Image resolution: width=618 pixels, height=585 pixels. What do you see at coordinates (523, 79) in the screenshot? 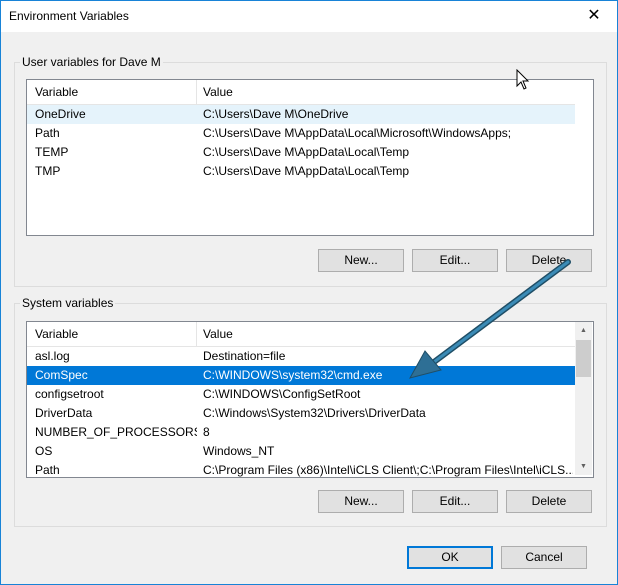
I see `mouse-pointer-icon` at bounding box center [523, 79].